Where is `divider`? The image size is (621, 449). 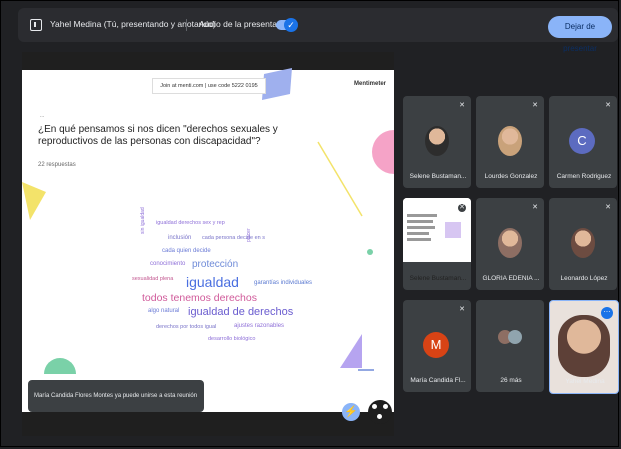 divider is located at coordinates (186, 25).